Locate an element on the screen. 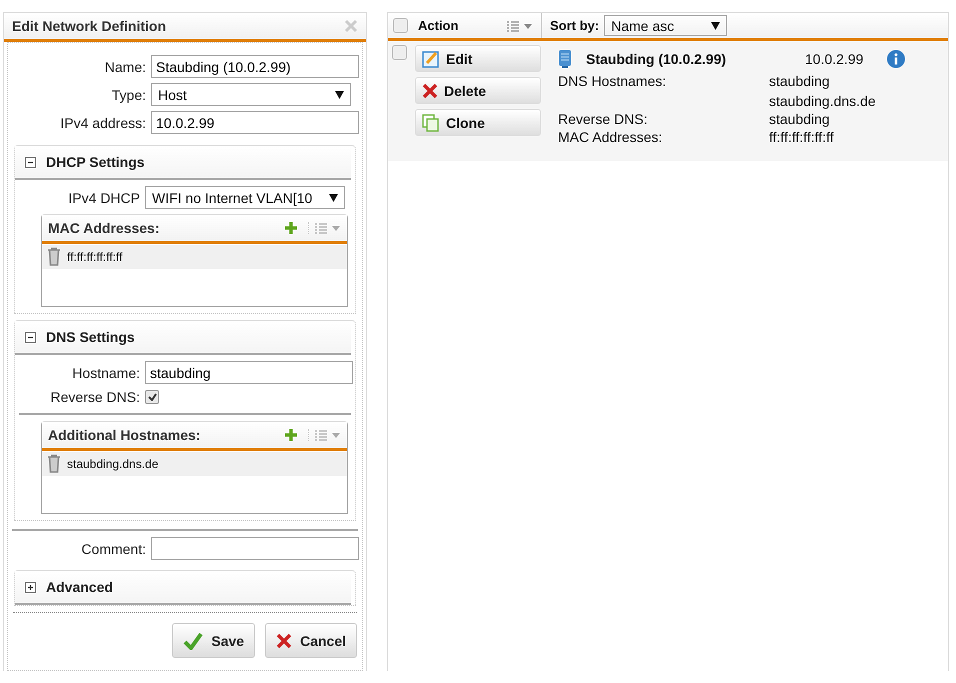 Image resolution: width=956 pixels, height=683 pixels. field-label: Type: is located at coordinates (128, 94).